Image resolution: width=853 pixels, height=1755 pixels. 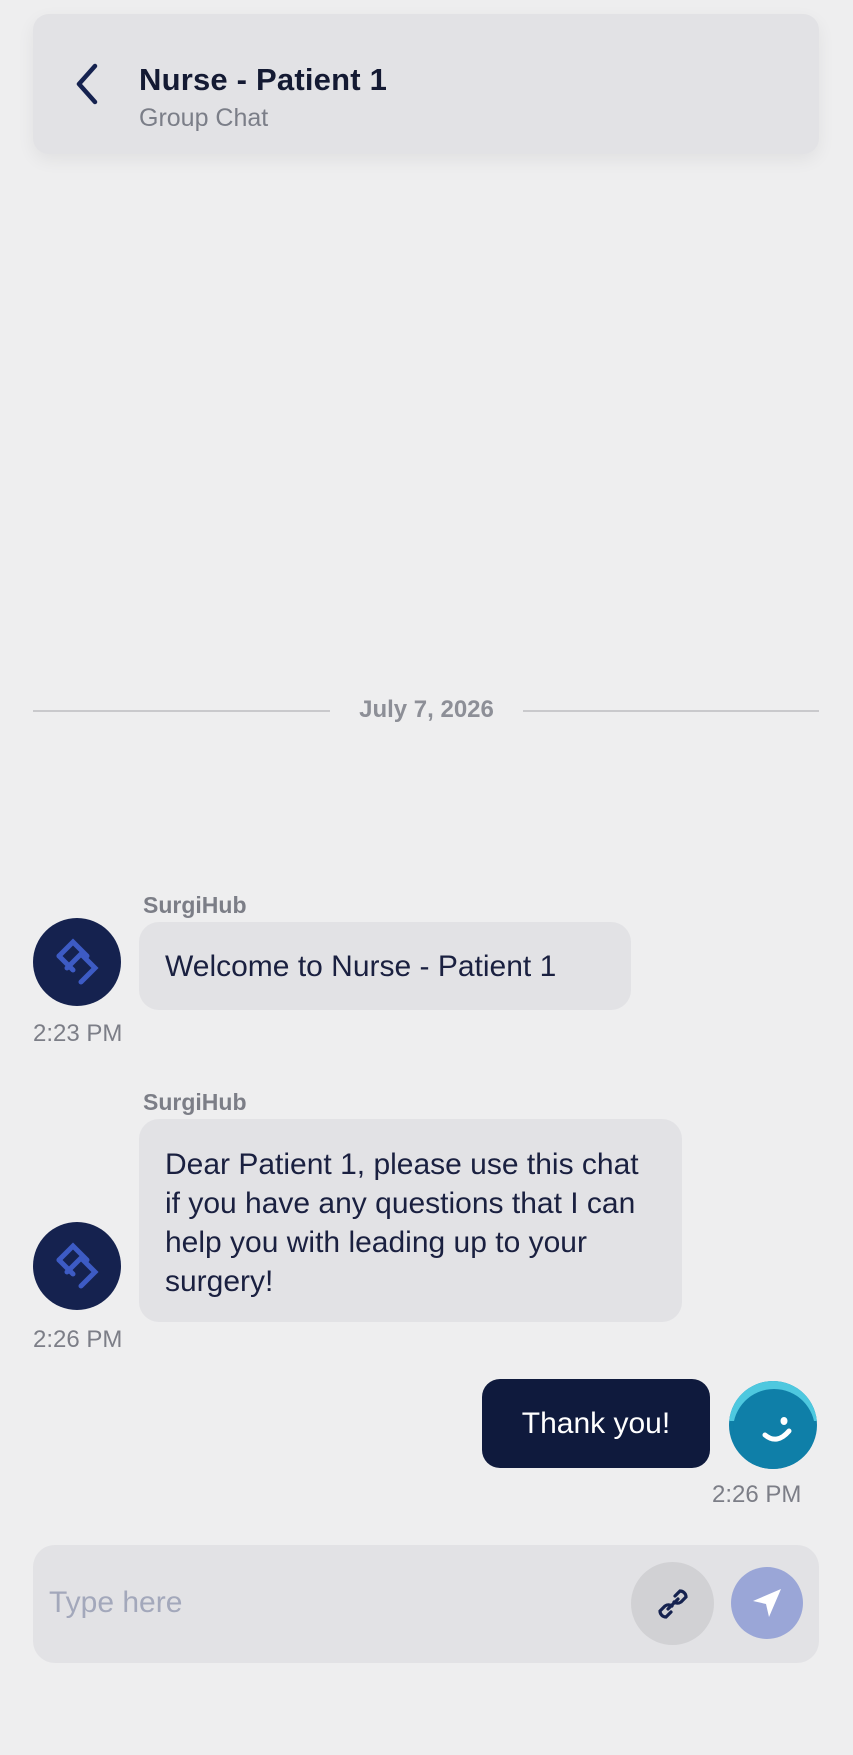 I want to click on attach-button, so click(x=672, y=1603).